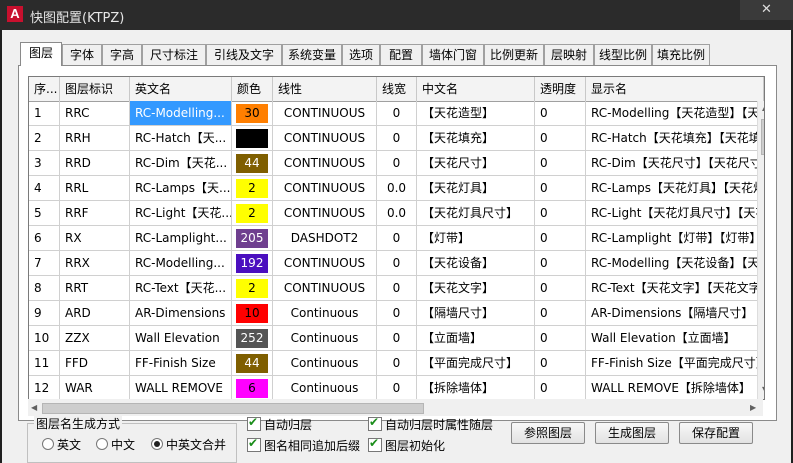 This screenshot has width=793, height=463. What do you see at coordinates (279, 424) in the screenshot?
I see `checkbox-auto-layer: 自动归层` at bounding box center [279, 424].